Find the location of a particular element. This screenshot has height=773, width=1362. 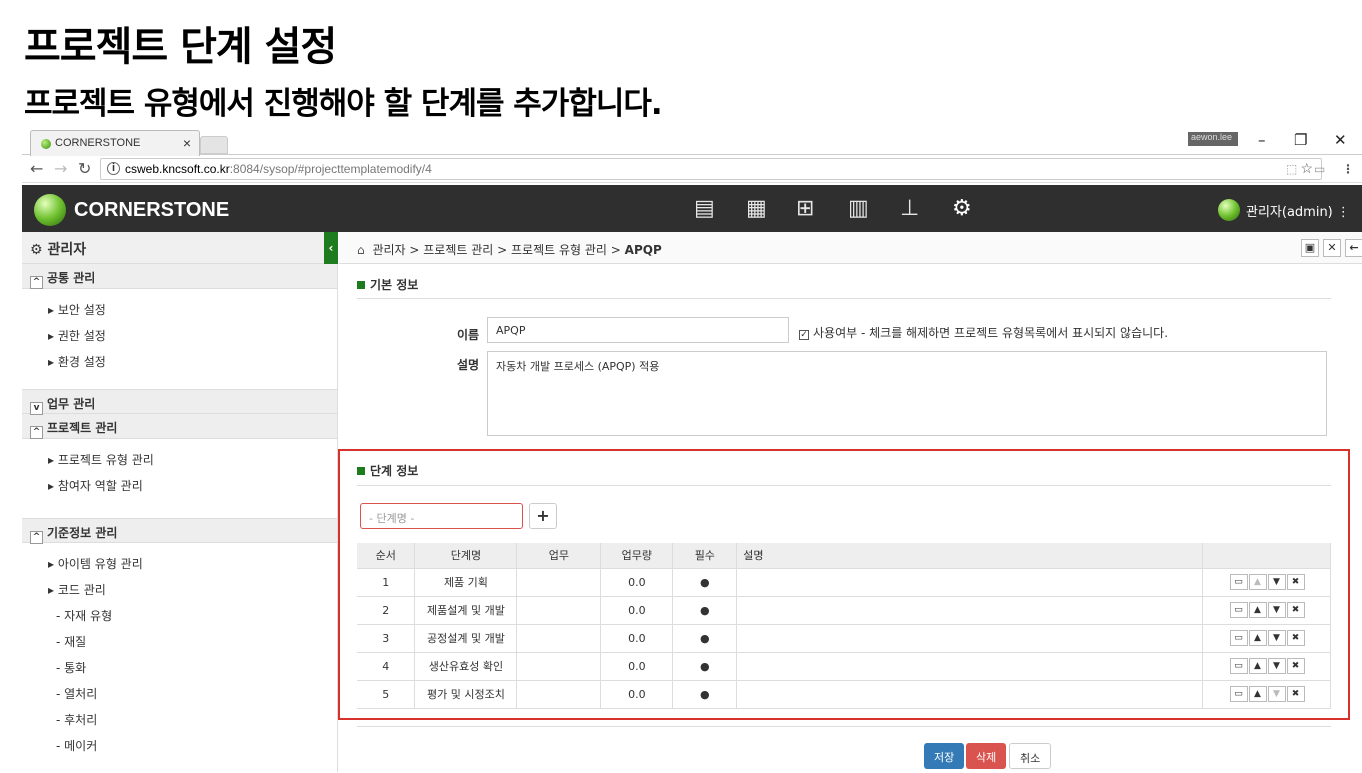

sidebar-collapse-button: ‹ is located at coordinates (331, 248).